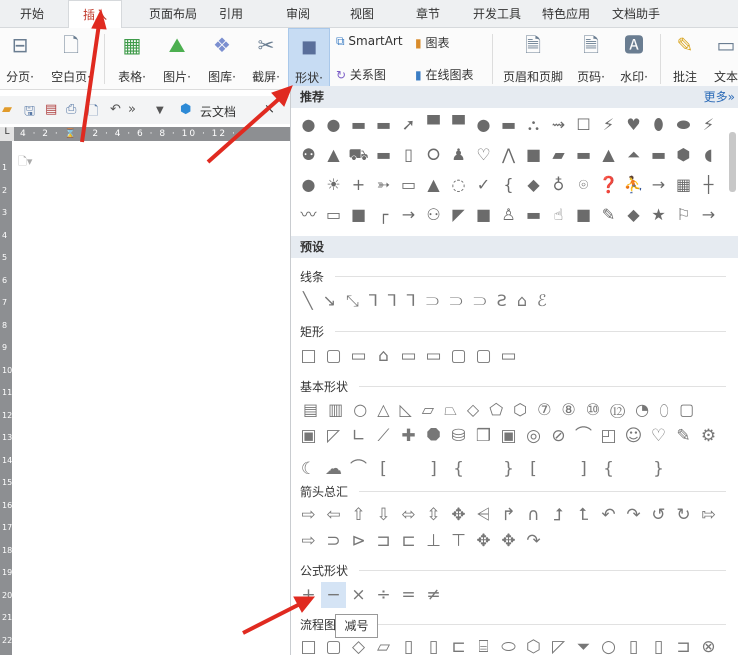 The width and height of the screenshot is (738, 660). Describe the element at coordinates (732, 162) in the screenshot. I see `scrollbar-thumb` at that location.